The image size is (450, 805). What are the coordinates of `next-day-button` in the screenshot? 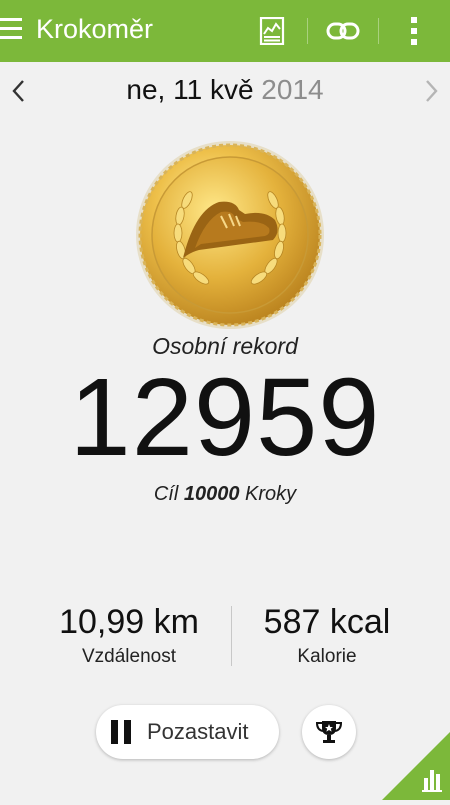 It's located at (432, 91).